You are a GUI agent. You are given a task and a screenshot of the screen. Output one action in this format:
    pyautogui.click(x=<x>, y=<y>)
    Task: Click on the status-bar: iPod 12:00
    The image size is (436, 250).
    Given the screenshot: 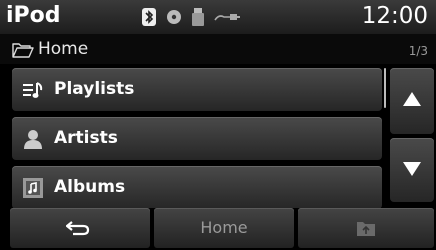 What is the action you would take?
    pyautogui.click(x=218, y=17)
    